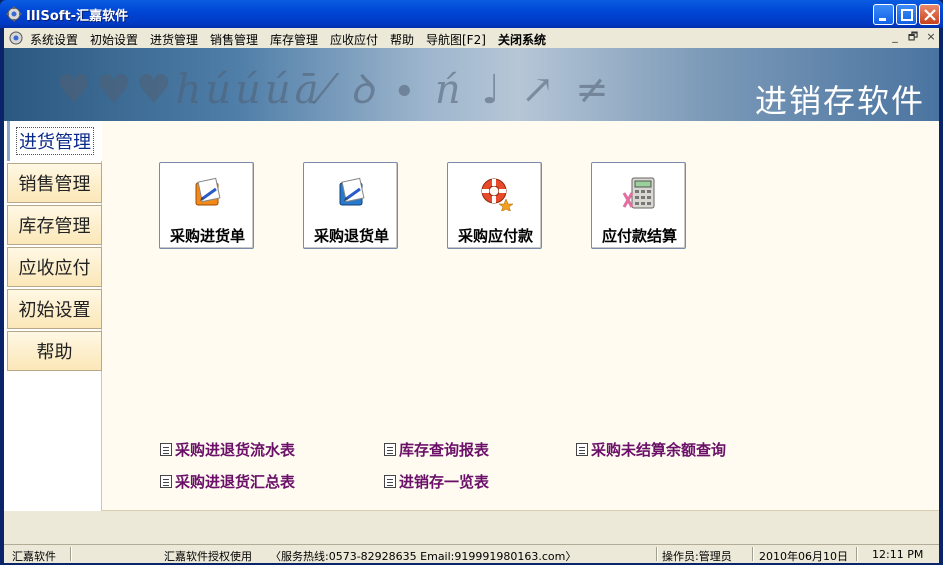 This screenshot has height=565, width=943. Describe the element at coordinates (352, 191) in the screenshot. I see `purchase-return-icon` at that location.